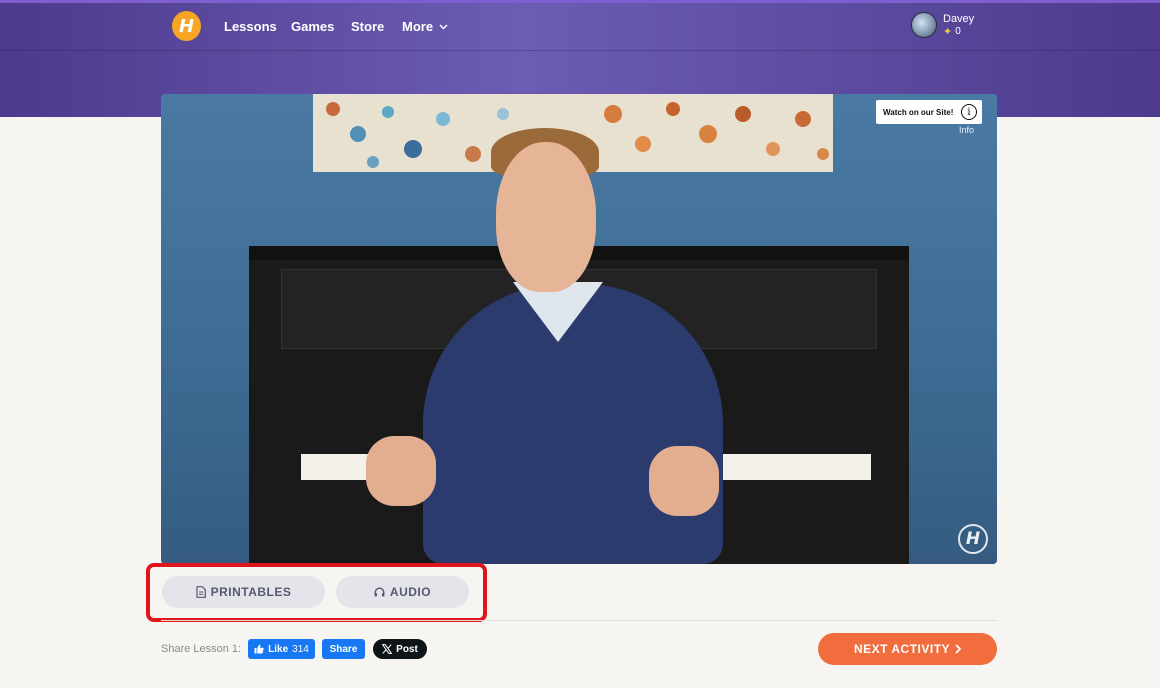  What do you see at coordinates (796, 467) in the screenshot?
I see `video-keys-right` at bounding box center [796, 467].